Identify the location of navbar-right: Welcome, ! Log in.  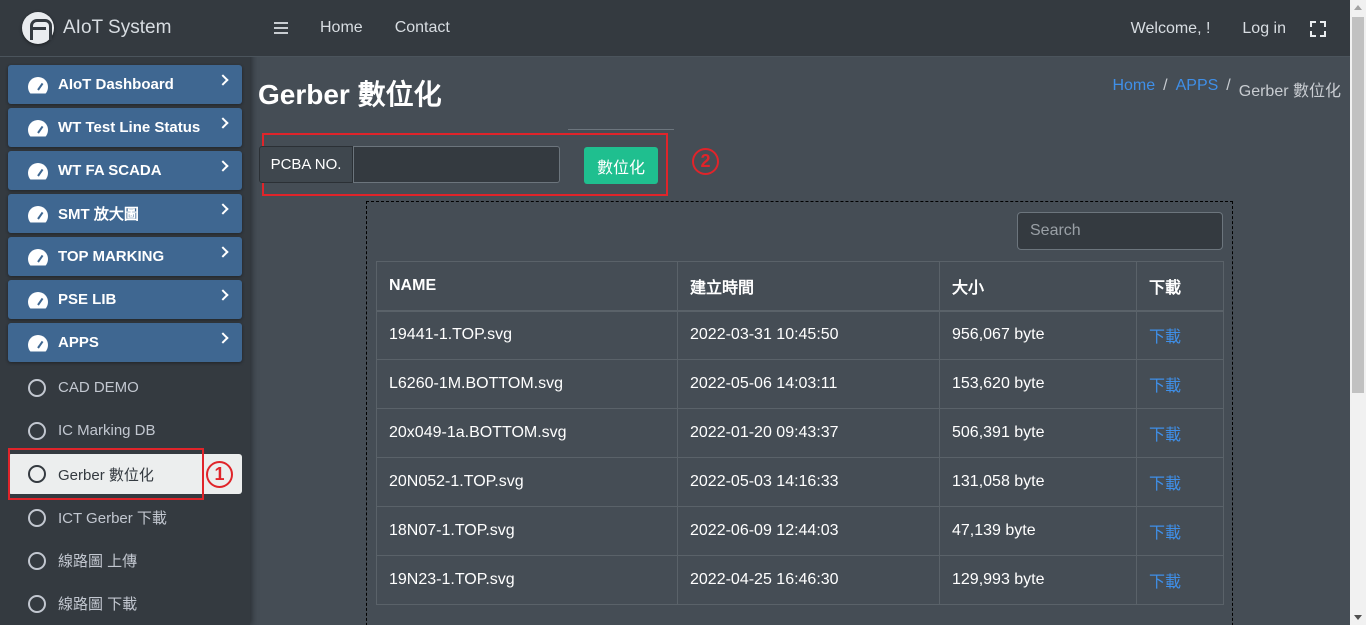
(1240, 28).